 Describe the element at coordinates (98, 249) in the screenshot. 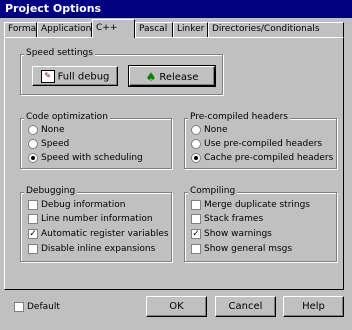

I see `checkbox-disable-inline-label: Disable inline expansions` at that location.